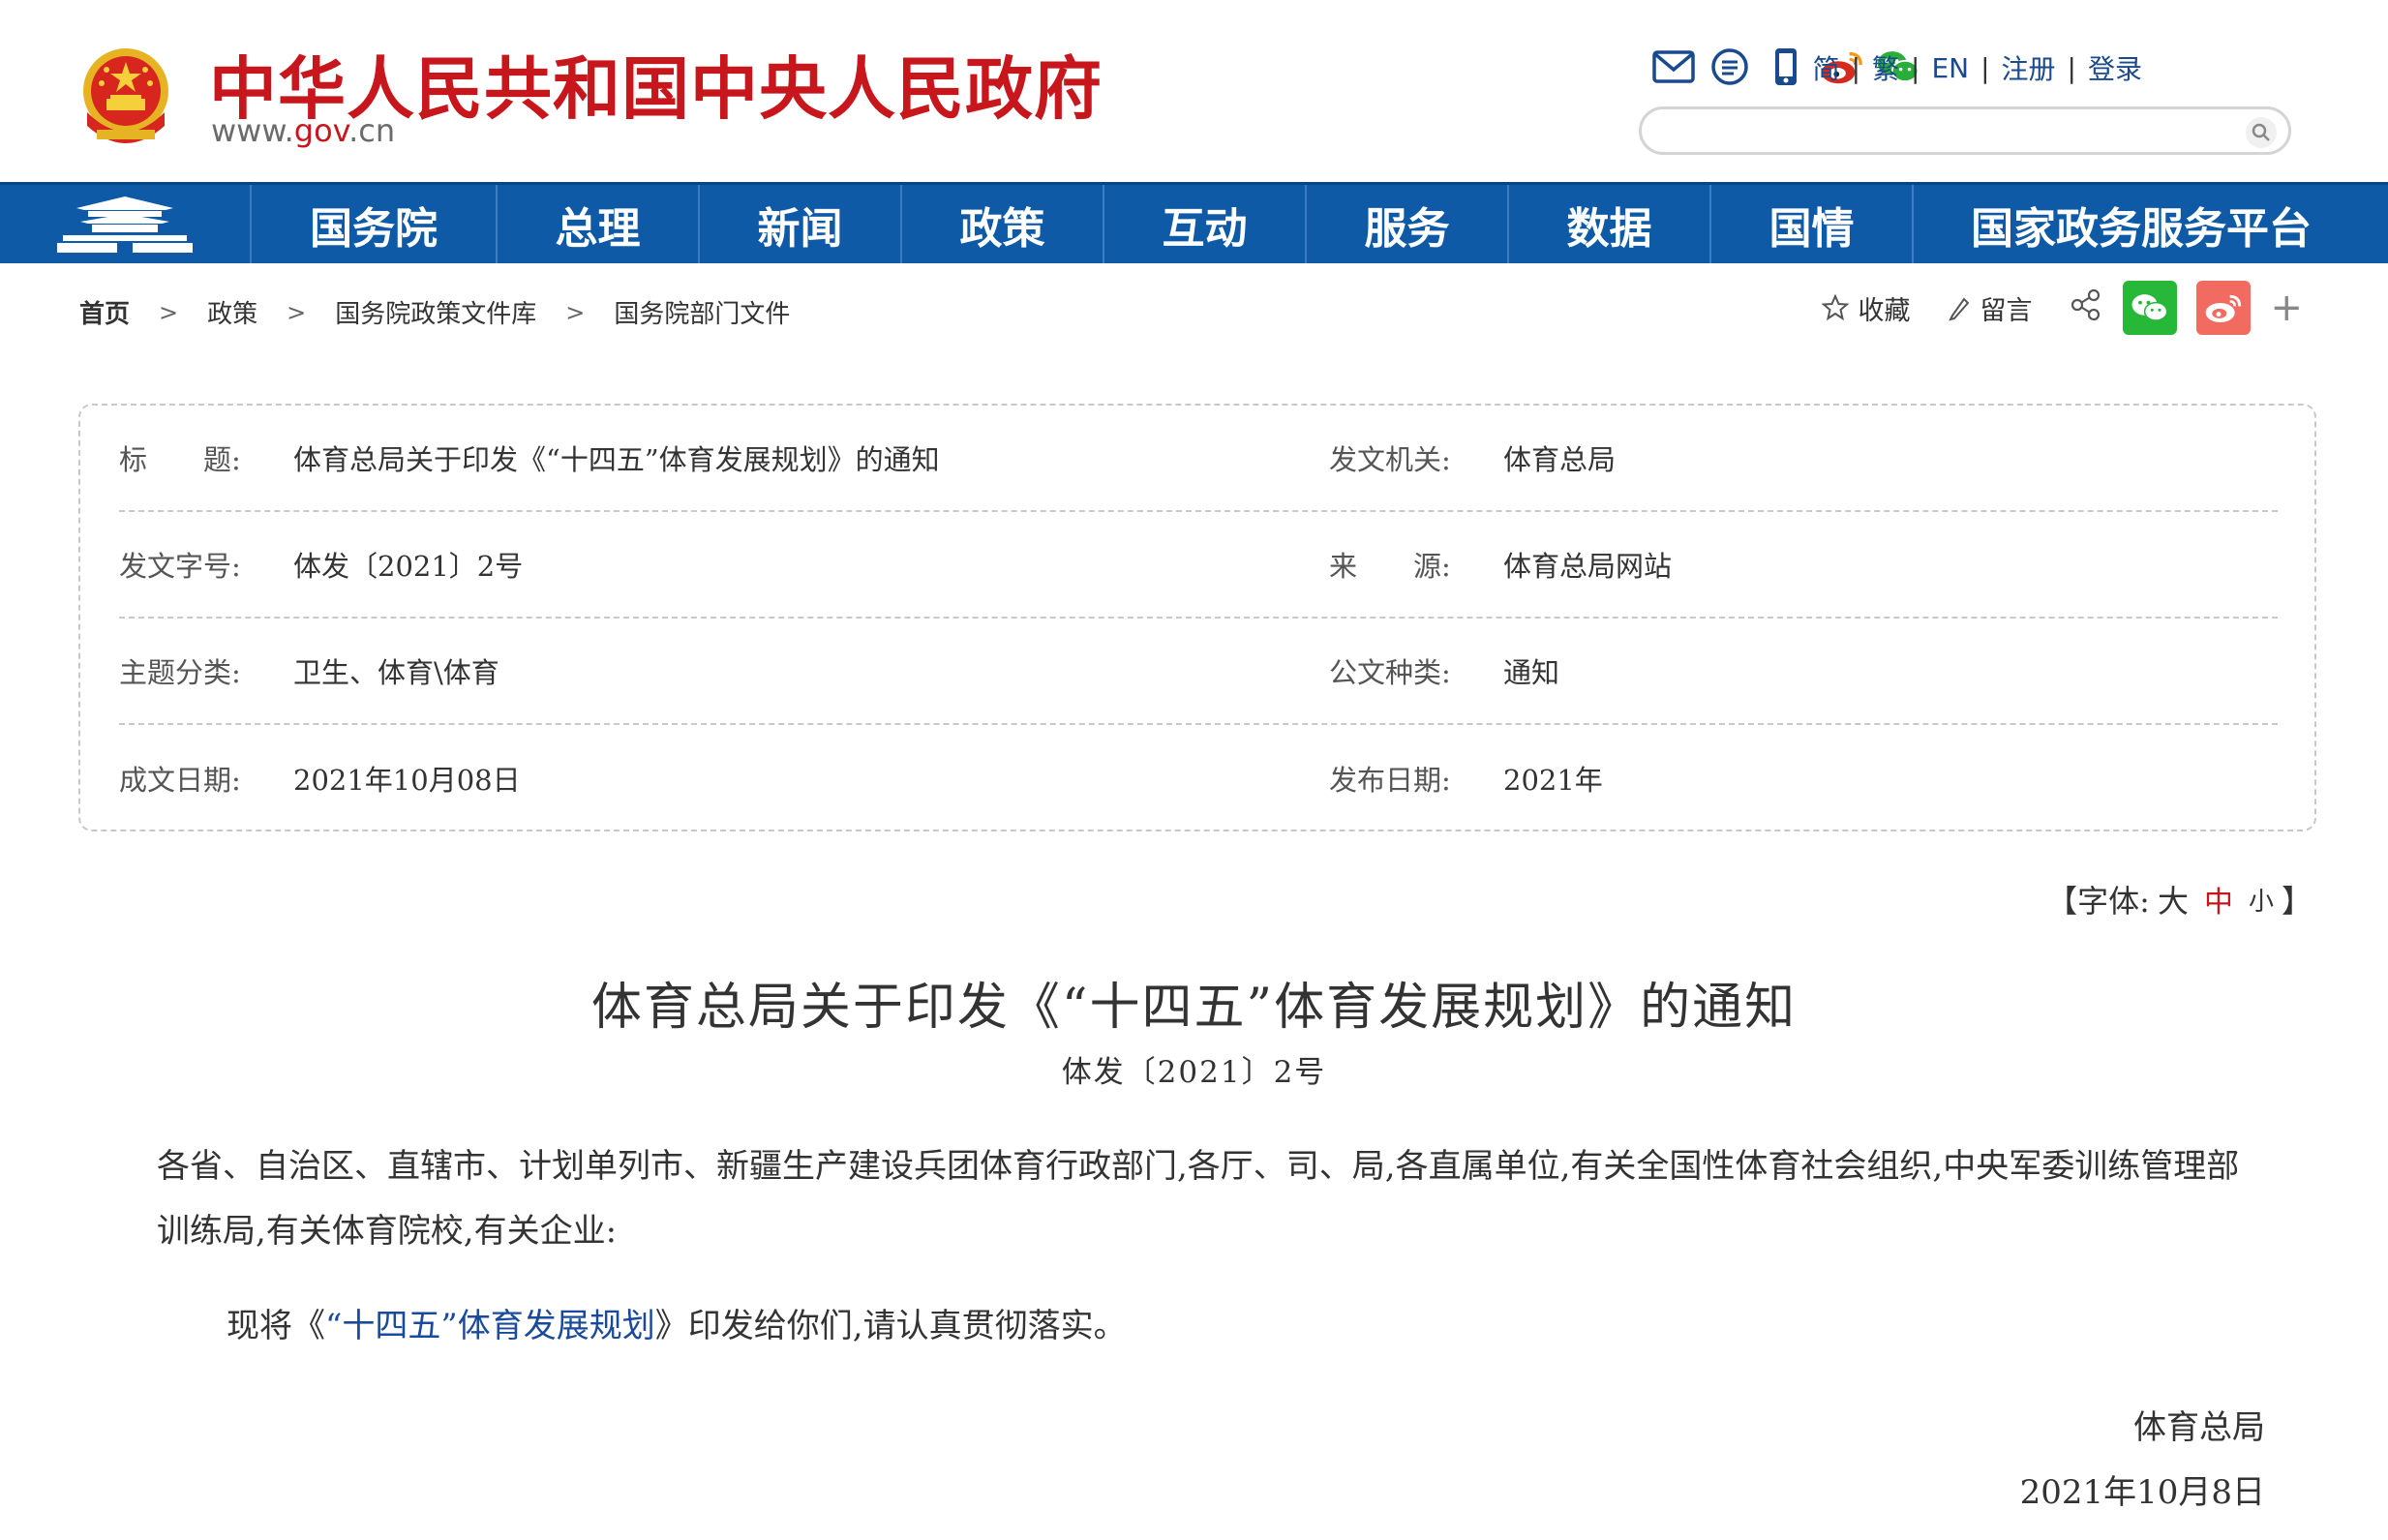  Describe the element at coordinates (2150, 308) in the screenshot. I see `wechat-share-icon` at that location.